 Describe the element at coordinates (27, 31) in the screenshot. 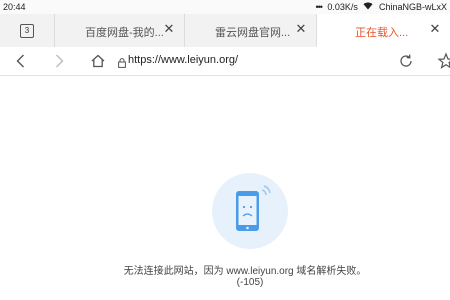

I see `tab-count-button: 3` at that location.